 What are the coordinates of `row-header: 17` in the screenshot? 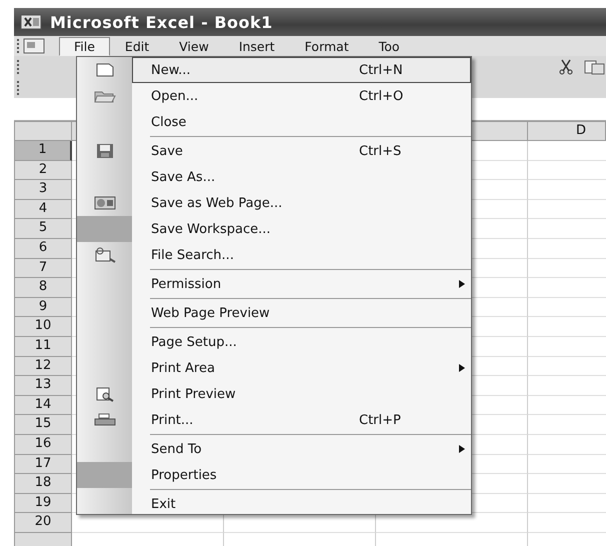 It's located at (43, 464).